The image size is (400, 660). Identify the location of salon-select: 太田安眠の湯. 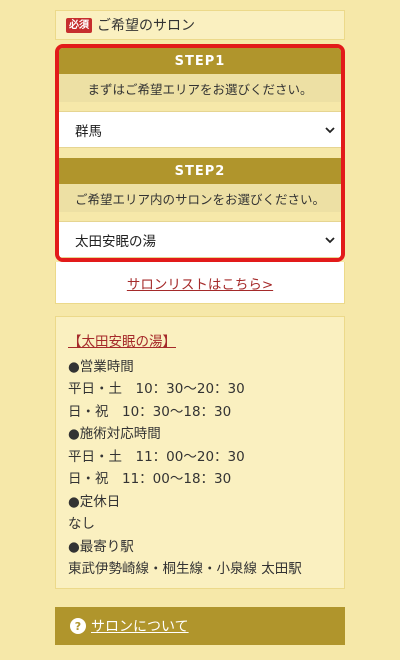
(200, 239).